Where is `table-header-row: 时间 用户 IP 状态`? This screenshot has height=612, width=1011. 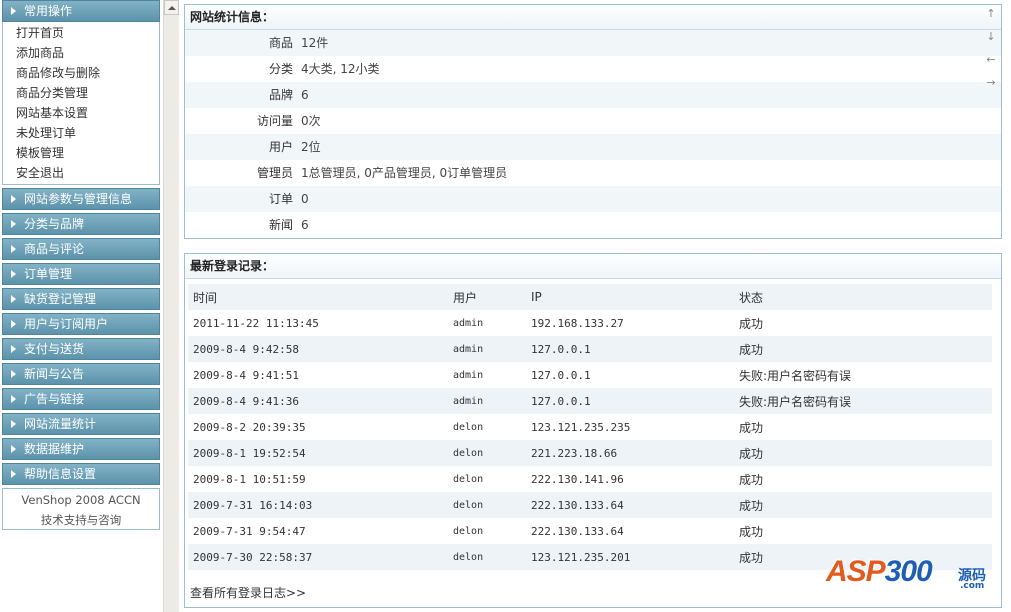
table-header-row: 时间 用户 IP 状态 is located at coordinates (590, 297).